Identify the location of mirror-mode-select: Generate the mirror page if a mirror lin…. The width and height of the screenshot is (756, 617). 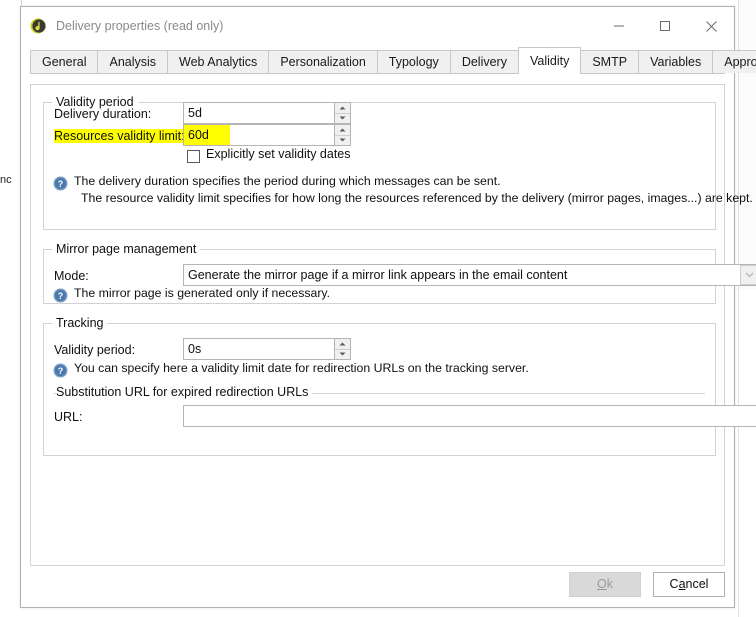
(469, 275).